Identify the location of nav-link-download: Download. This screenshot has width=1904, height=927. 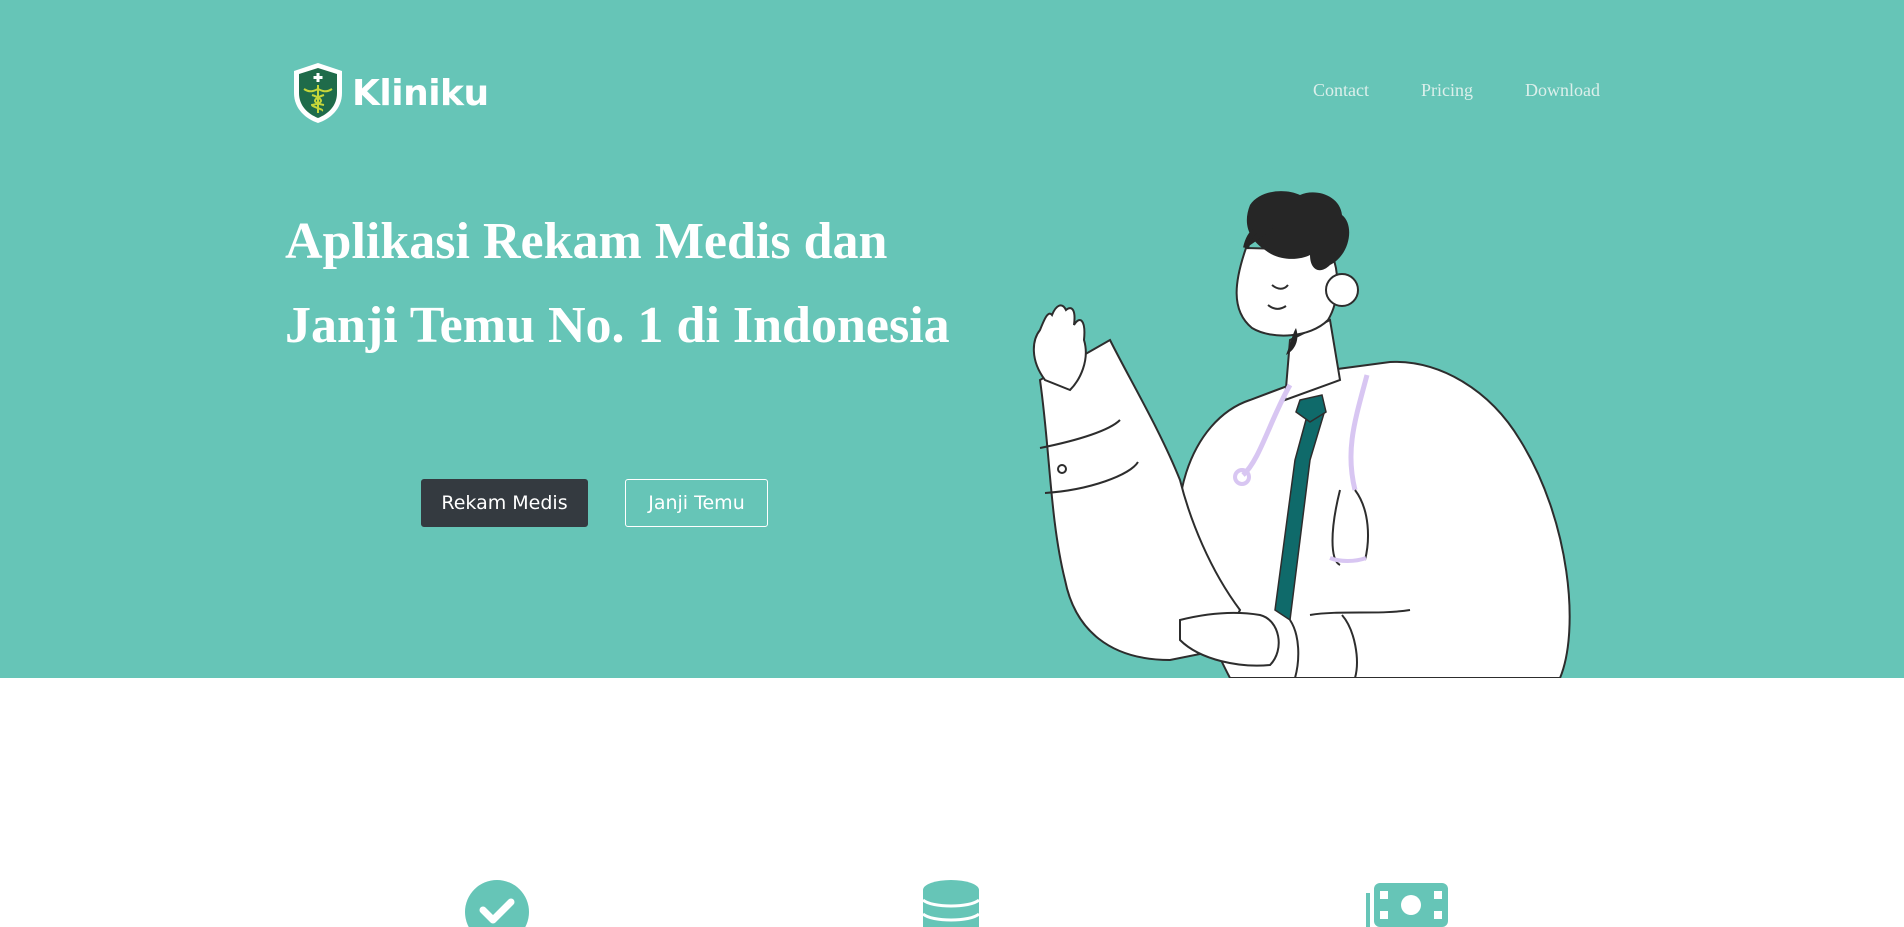
(1562, 90).